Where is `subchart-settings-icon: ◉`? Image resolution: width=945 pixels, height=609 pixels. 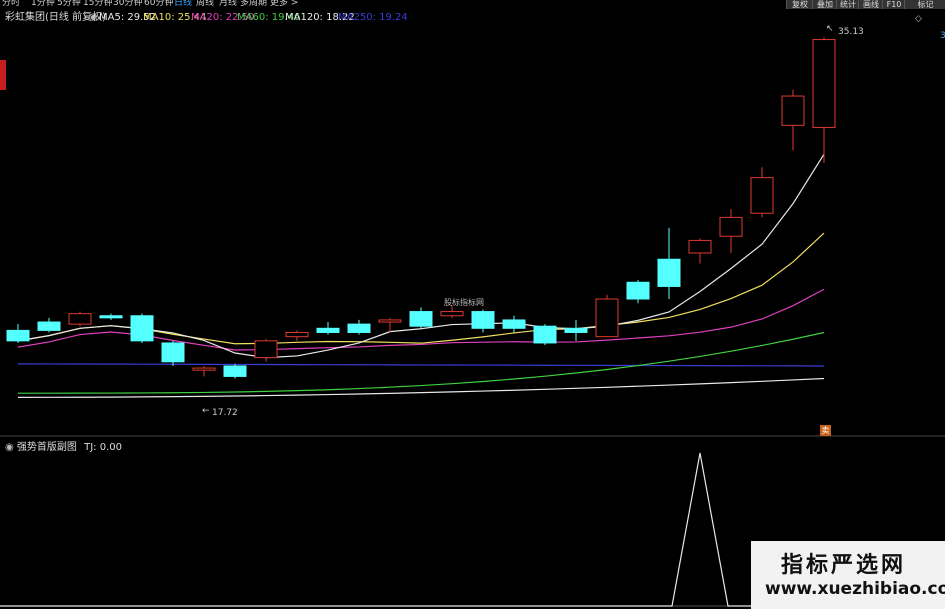 subchart-settings-icon: ◉ is located at coordinates (9, 447).